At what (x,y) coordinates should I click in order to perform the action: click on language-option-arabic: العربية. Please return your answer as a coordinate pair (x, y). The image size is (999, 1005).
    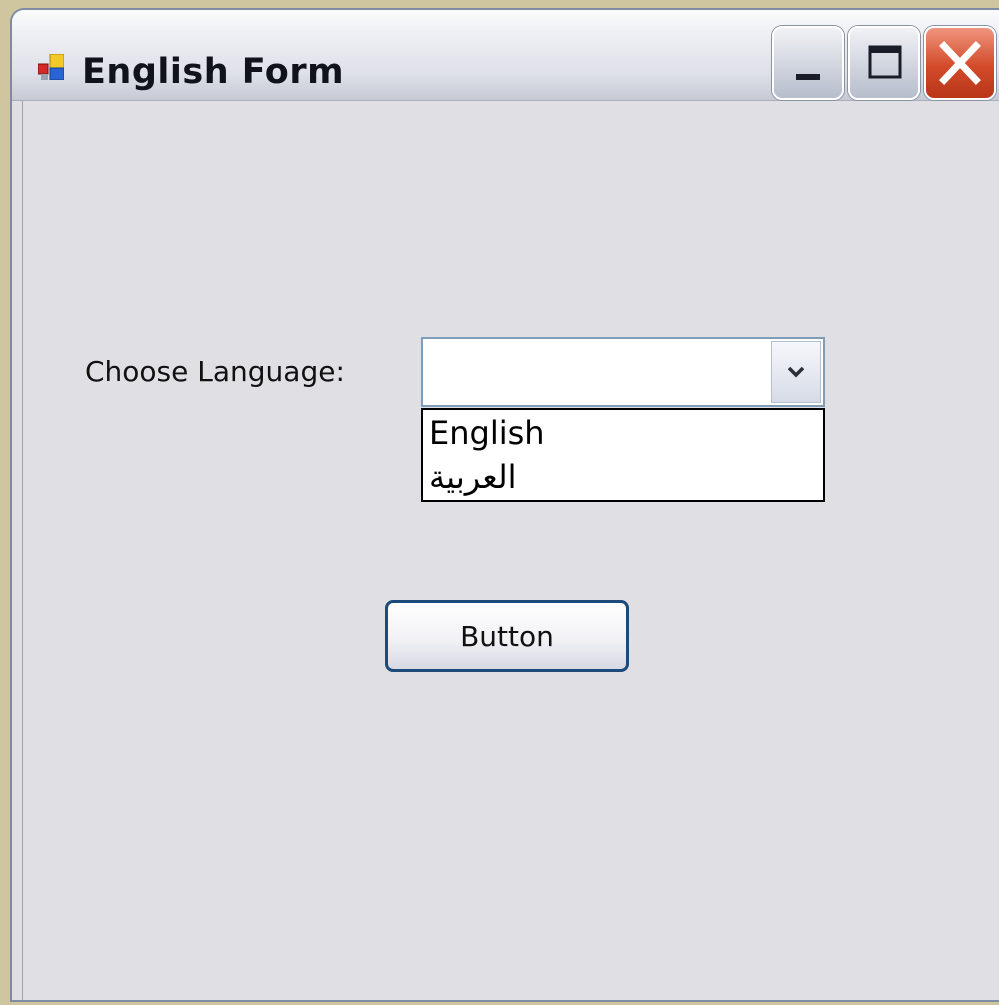
    Looking at the image, I should click on (472, 477).